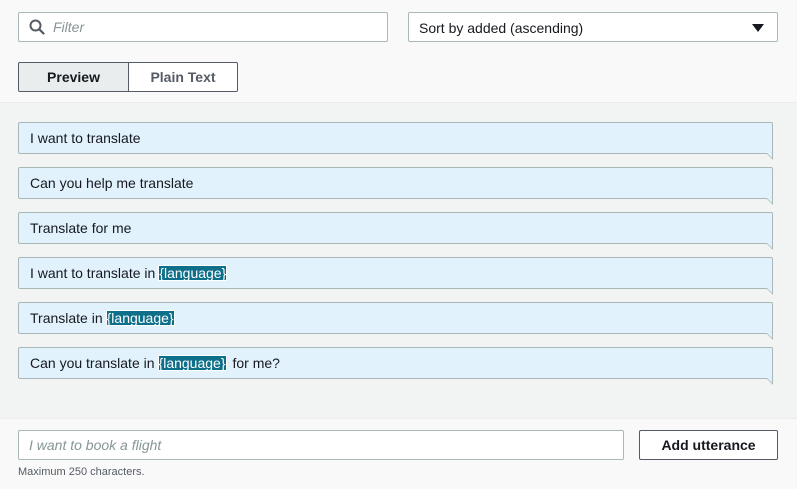 The width and height of the screenshot is (797, 489). What do you see at coordinates (395, 276) in the screenshot?
I see `utterance-item: I want to translate in {language}` at bounding box center [395, 276].